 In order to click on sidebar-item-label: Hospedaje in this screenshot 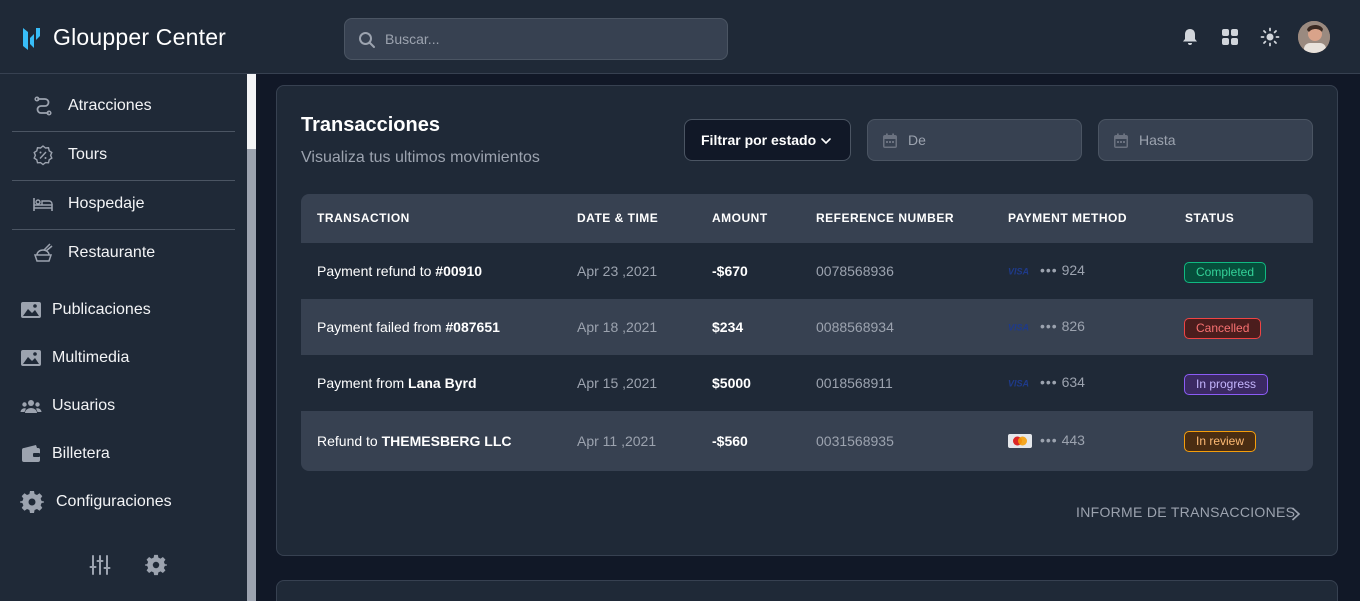, I will do `click(106, 203)`.